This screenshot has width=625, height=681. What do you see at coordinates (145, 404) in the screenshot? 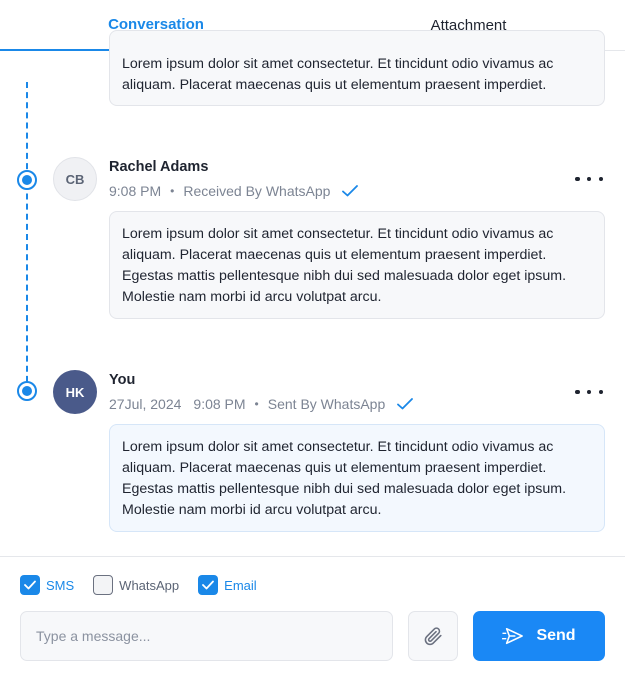
I see `message-date: 27Jul, 2024` at bounding box center [145, 404].